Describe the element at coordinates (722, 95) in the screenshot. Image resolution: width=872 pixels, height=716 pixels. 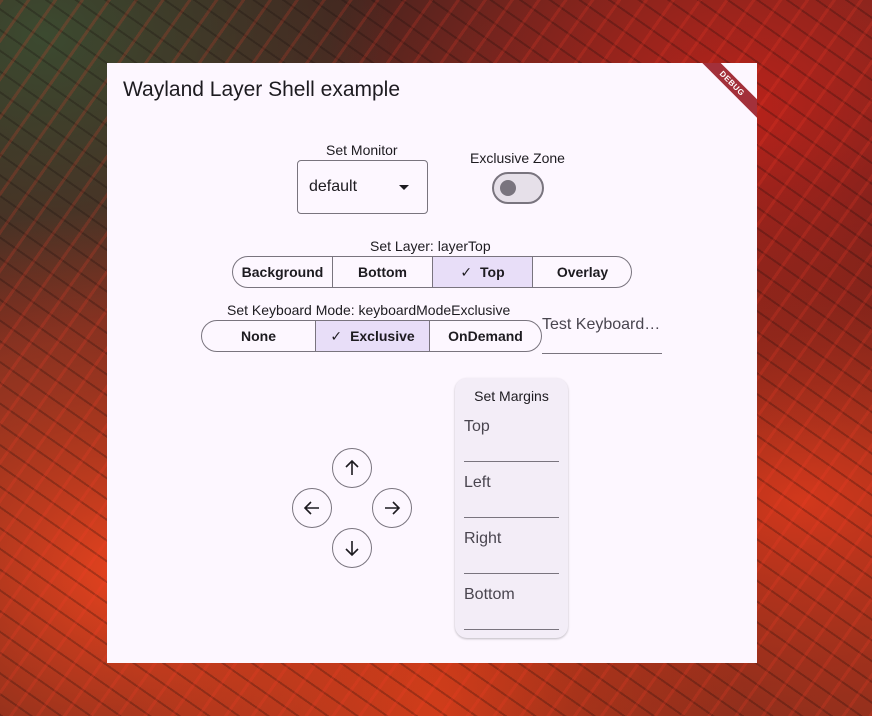
I see `debug-banner: DEBUG` at that location.